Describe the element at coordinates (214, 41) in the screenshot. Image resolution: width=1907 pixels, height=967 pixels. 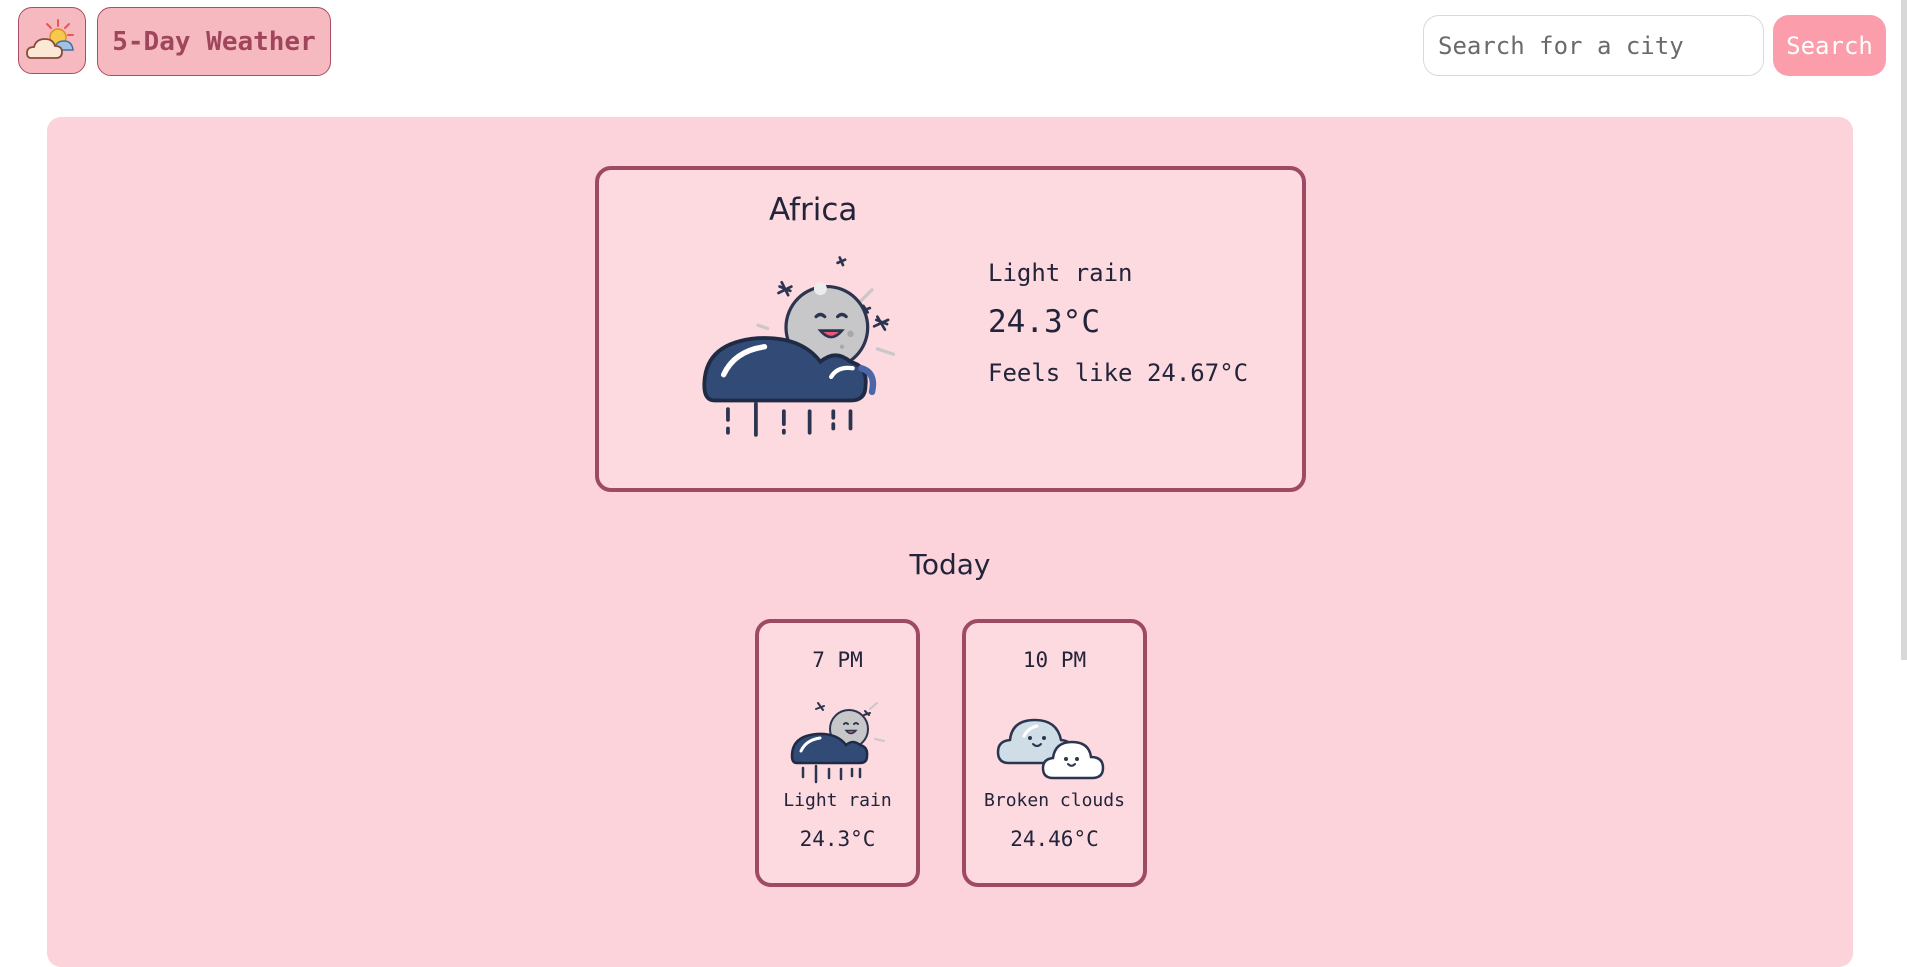
I see `app-title: 5-Day Weather` at that location.